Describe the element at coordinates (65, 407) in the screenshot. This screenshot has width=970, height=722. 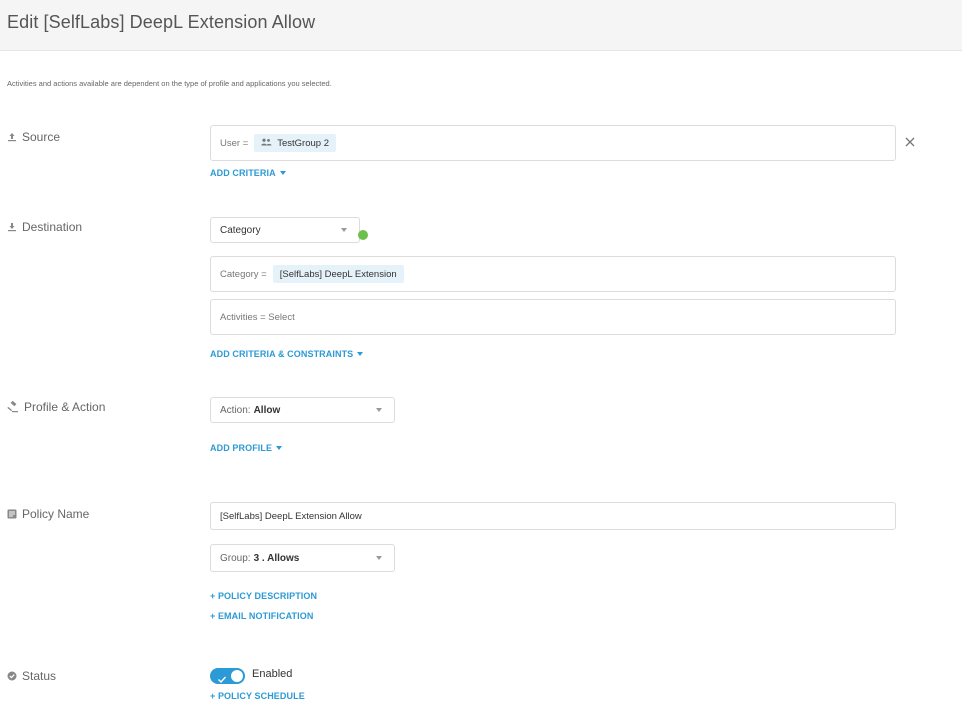
I see `profile-action-label: Profile & Action` at that location.